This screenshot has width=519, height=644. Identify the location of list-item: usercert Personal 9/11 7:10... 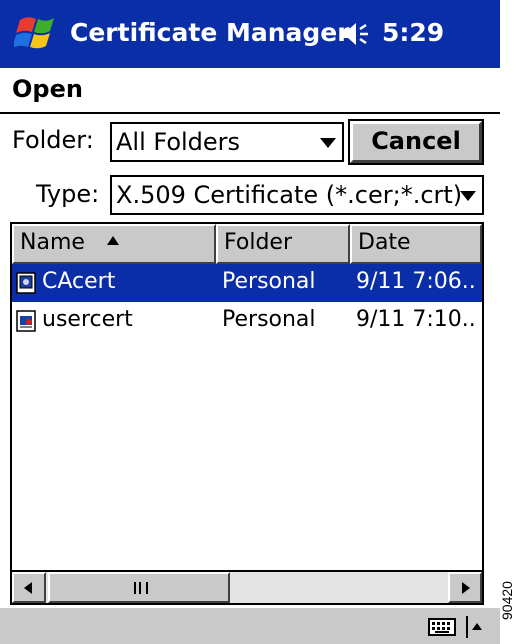
(247, 321).